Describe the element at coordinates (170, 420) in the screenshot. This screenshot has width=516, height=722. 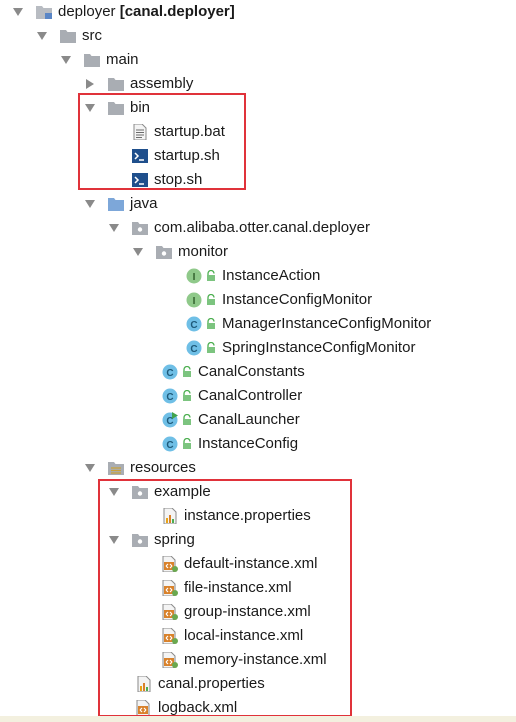
I see `runnable-class-icon: C` at that location.